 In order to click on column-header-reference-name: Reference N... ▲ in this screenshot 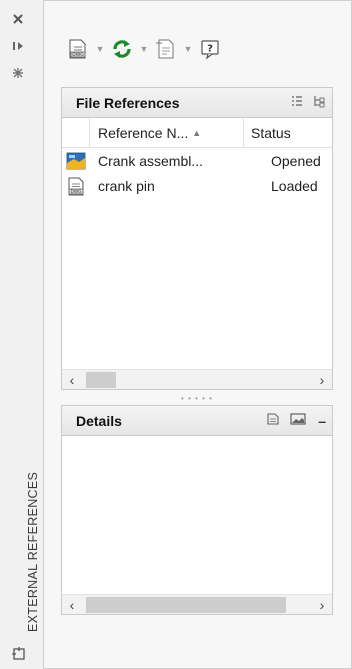, I will do `click(167, 132)`.